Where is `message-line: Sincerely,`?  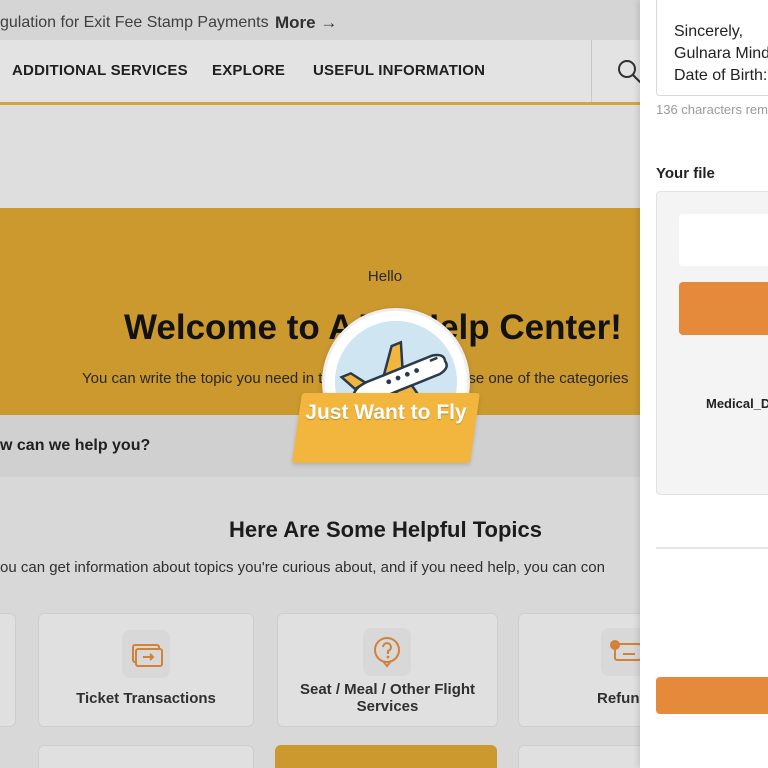 message-line: Sincerely, is located at coordinates (709, 31).